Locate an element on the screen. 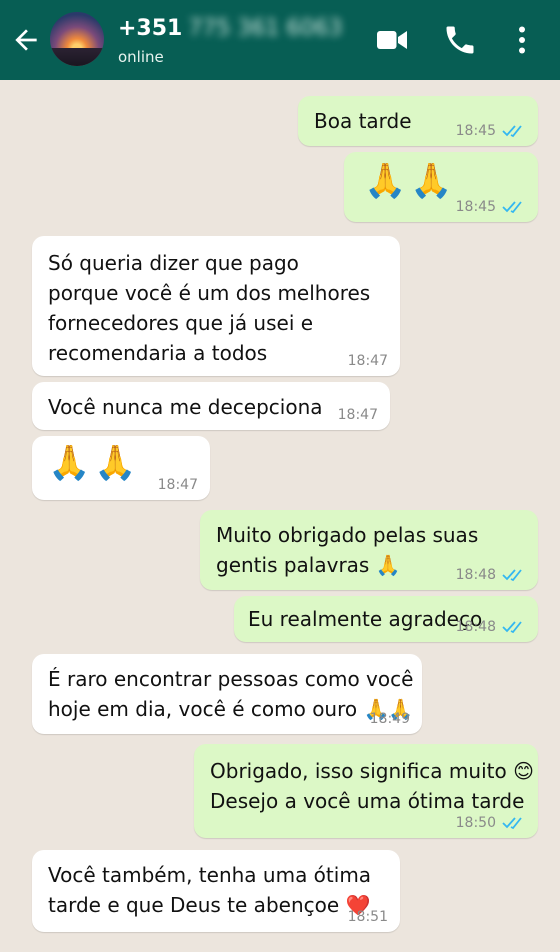 The width and height of the screenshot is (560, 952). message-meta: 18:51 is located at coordinates (368, 917).